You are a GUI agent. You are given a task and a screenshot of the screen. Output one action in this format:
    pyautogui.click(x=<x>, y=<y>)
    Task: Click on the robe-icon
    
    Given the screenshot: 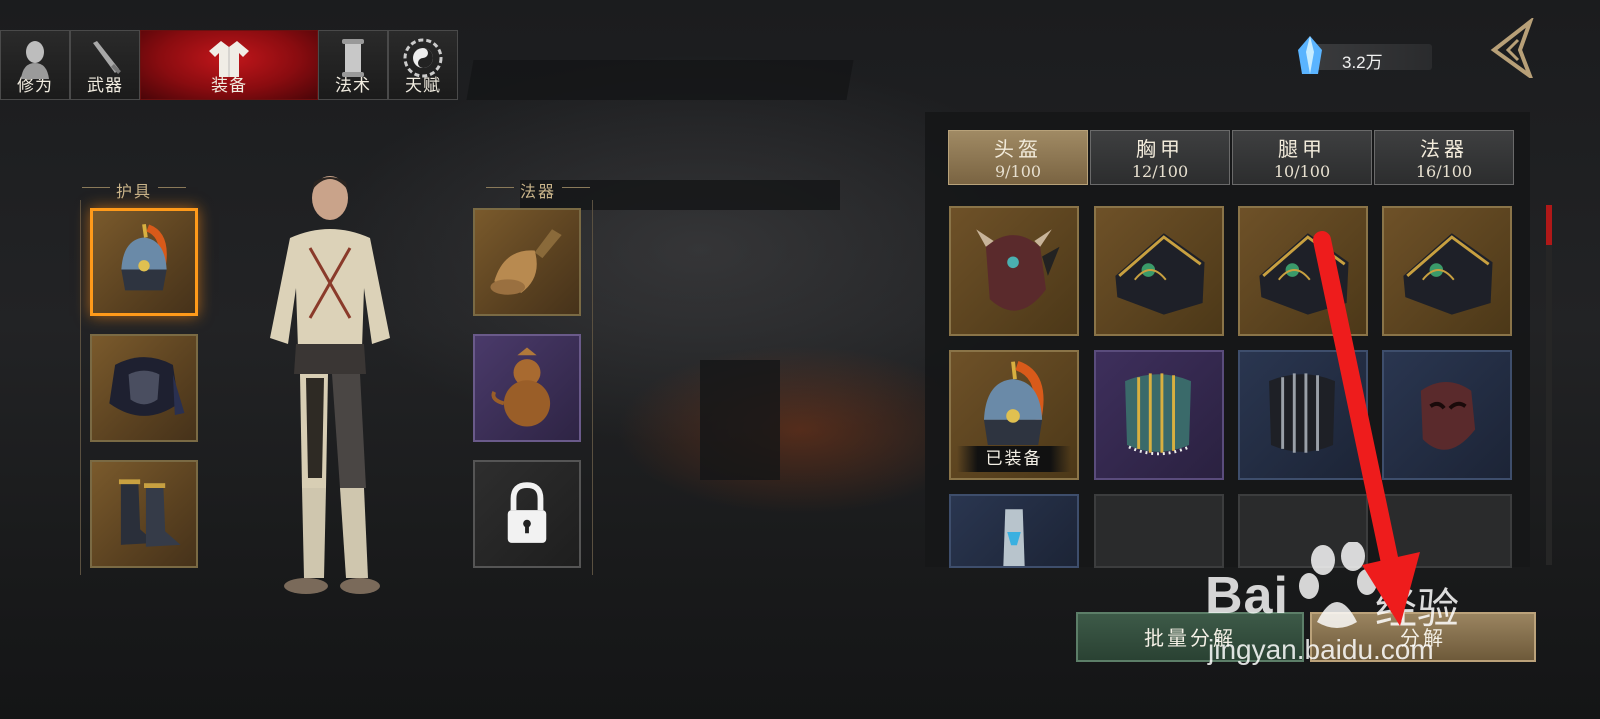 What is the action you would take?
    pyautogui.click(x=229, y=59)
    